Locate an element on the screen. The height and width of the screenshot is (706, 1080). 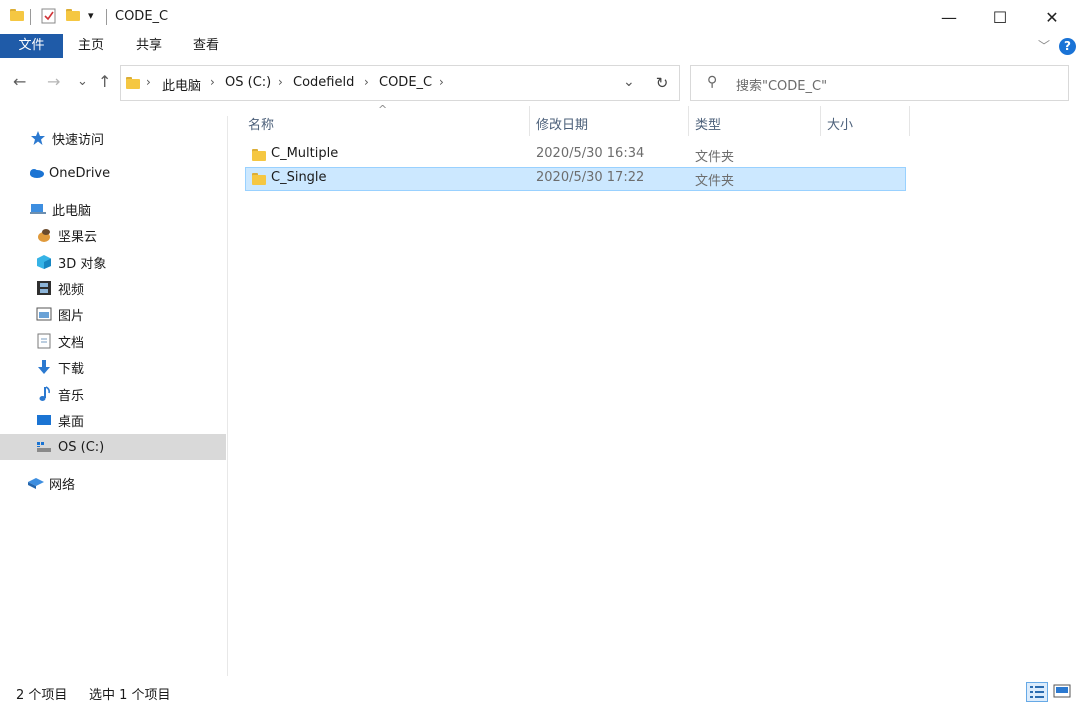
nav-downloads: 下载 is located at coordinates (113, 367).